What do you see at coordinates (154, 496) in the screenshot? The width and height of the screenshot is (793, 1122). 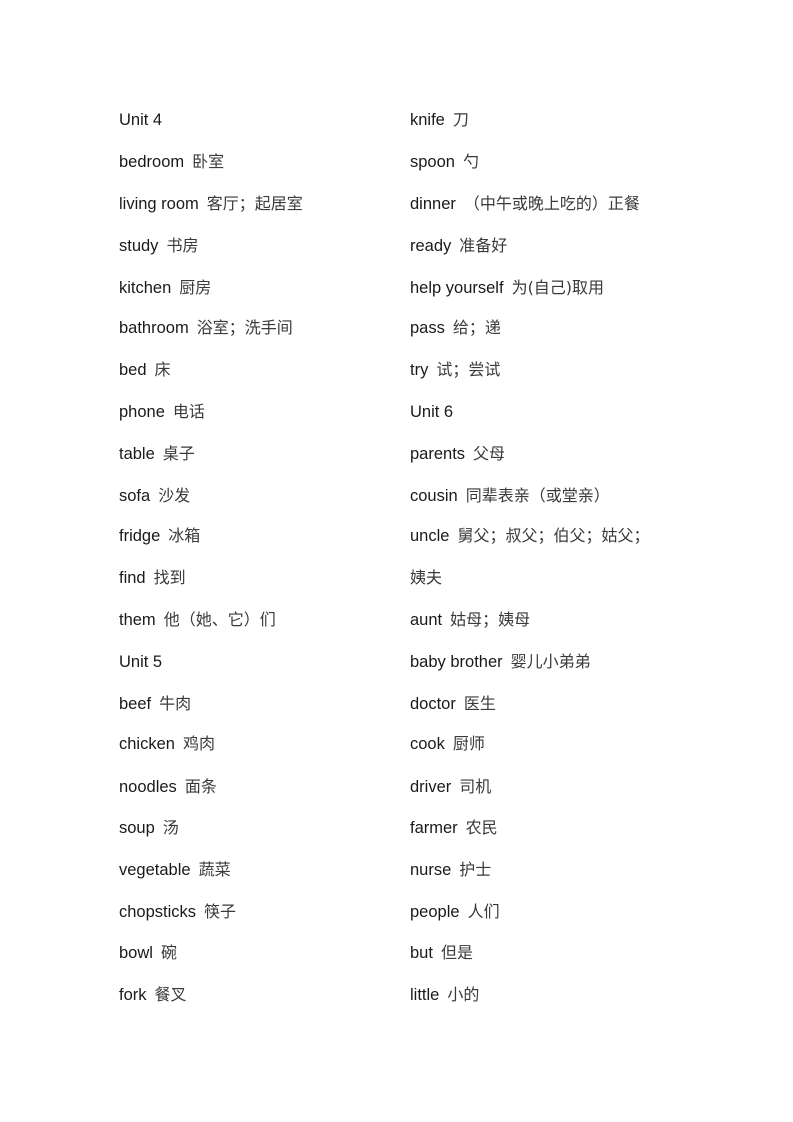 I see `vocab-entry: sofa 沙发` at bounding box center [154, 496].